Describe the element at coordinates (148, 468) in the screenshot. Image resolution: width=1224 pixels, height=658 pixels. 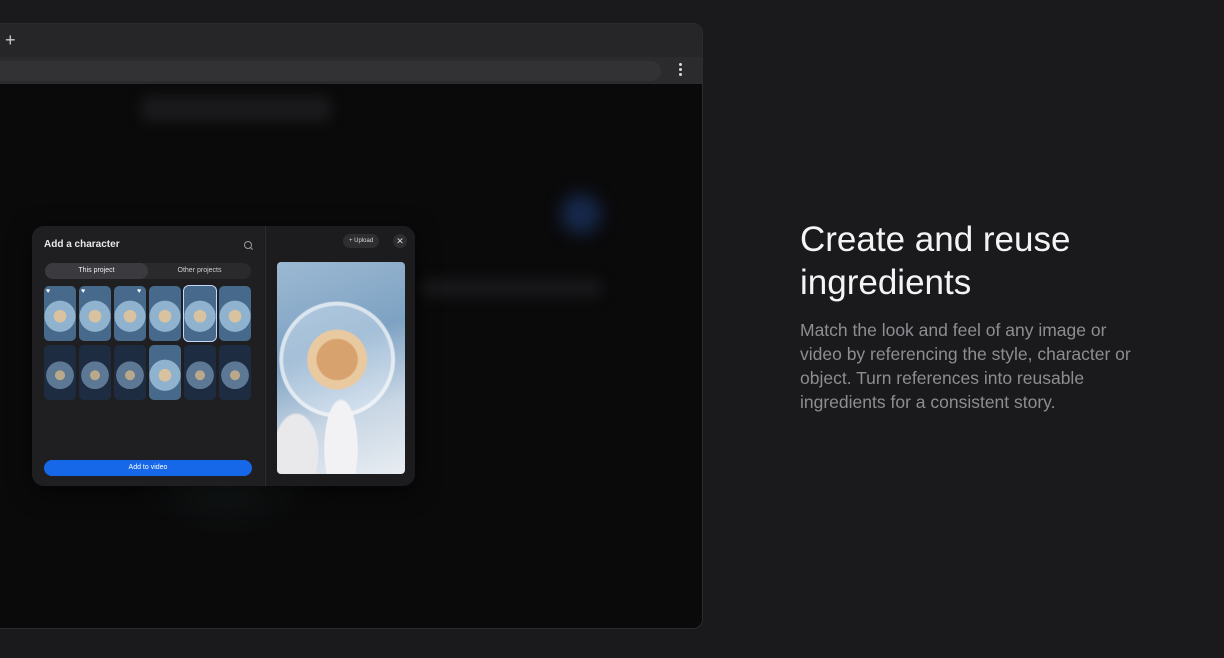
I see `add-to-video-button: Add to video` at that location.